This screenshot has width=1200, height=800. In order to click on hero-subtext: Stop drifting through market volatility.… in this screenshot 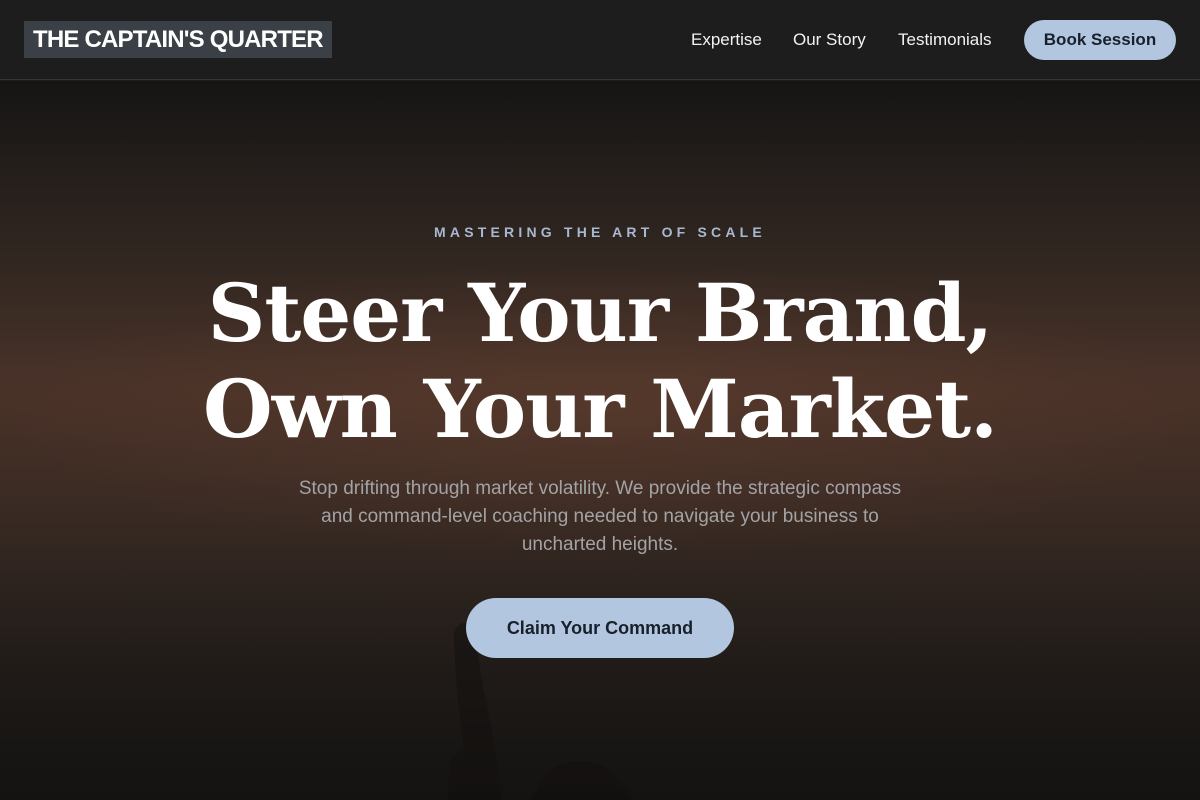, I will do `click(600, 516)`.